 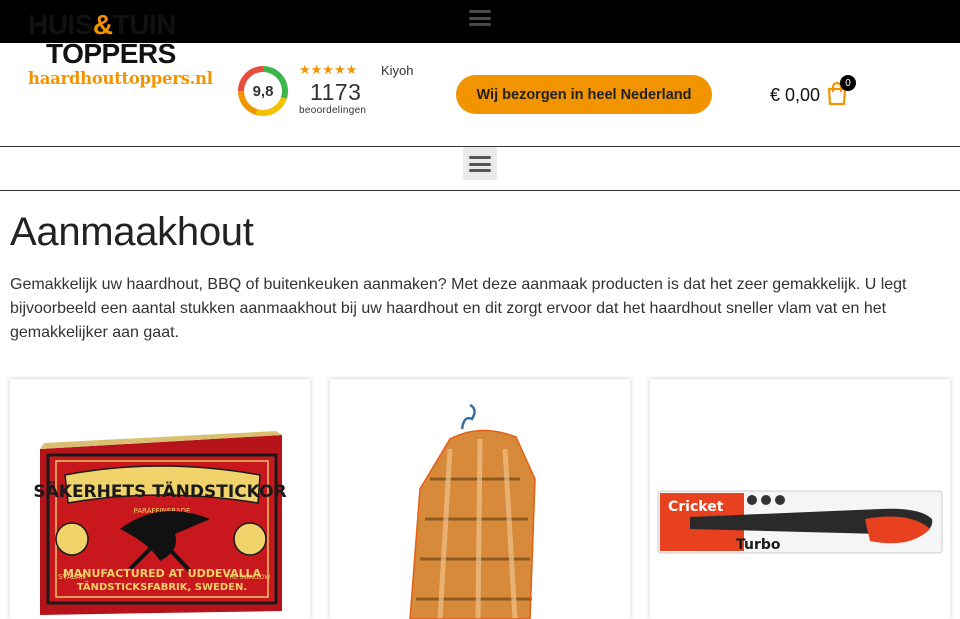 What do you see at coordinates (159, 491) in the screenshot?
I see `matchbox-title: SÄKERHETS TÄNDSTICKOR` at bounding box center [159, 491].